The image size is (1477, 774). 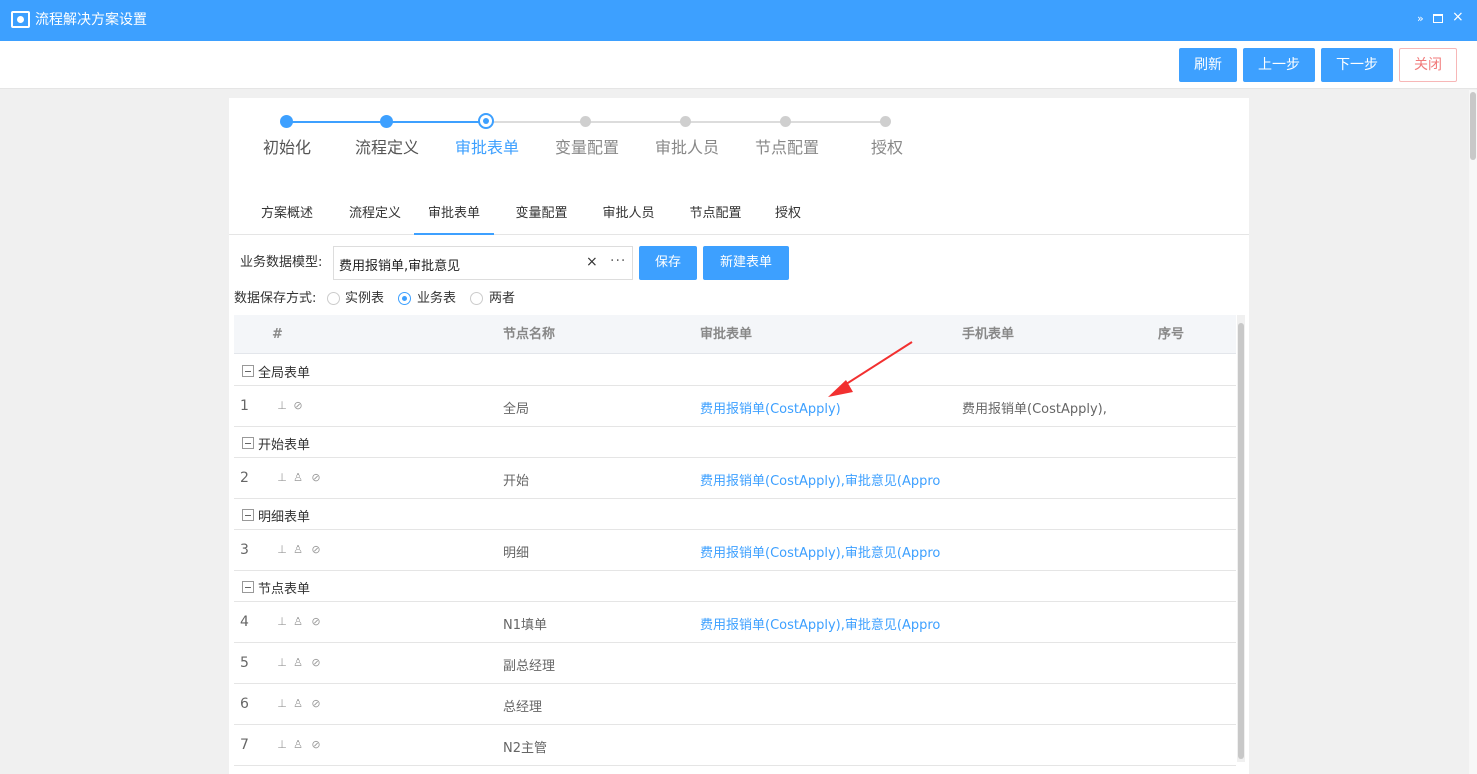 I want to click on tab-approval-form: 审批表单, so click(x=454, y=216).